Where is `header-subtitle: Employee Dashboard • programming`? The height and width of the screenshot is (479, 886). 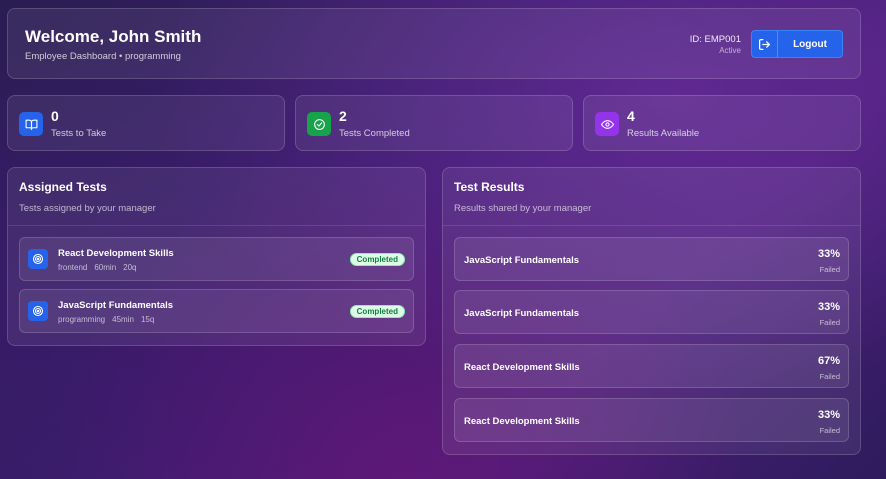
header-subtitle: Employee Dashboard • programming is located at coordinates (103, 56).